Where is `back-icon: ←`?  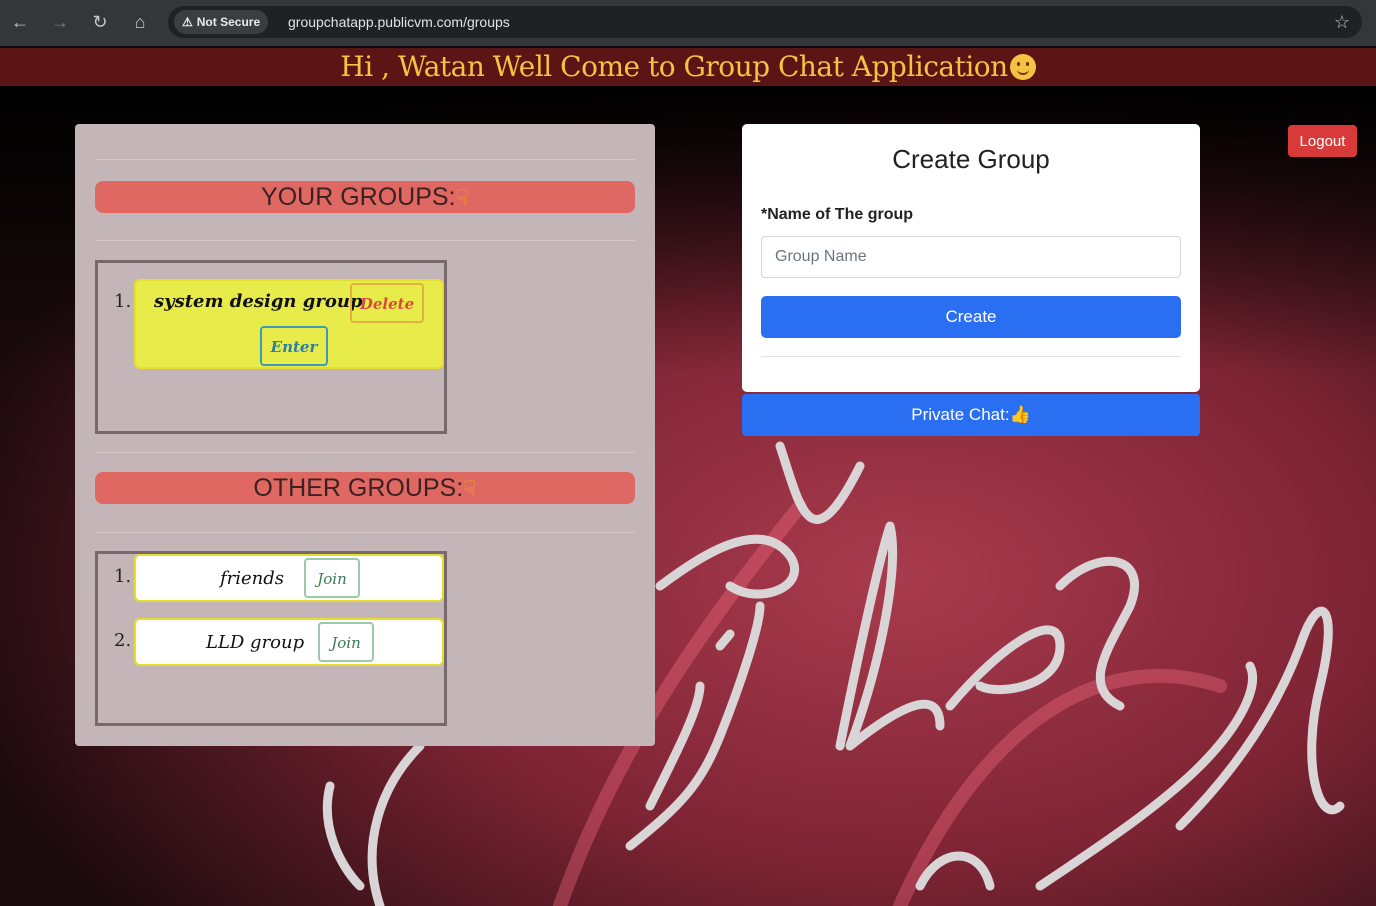 back-icon: ← is located at coordinates (20, 22).